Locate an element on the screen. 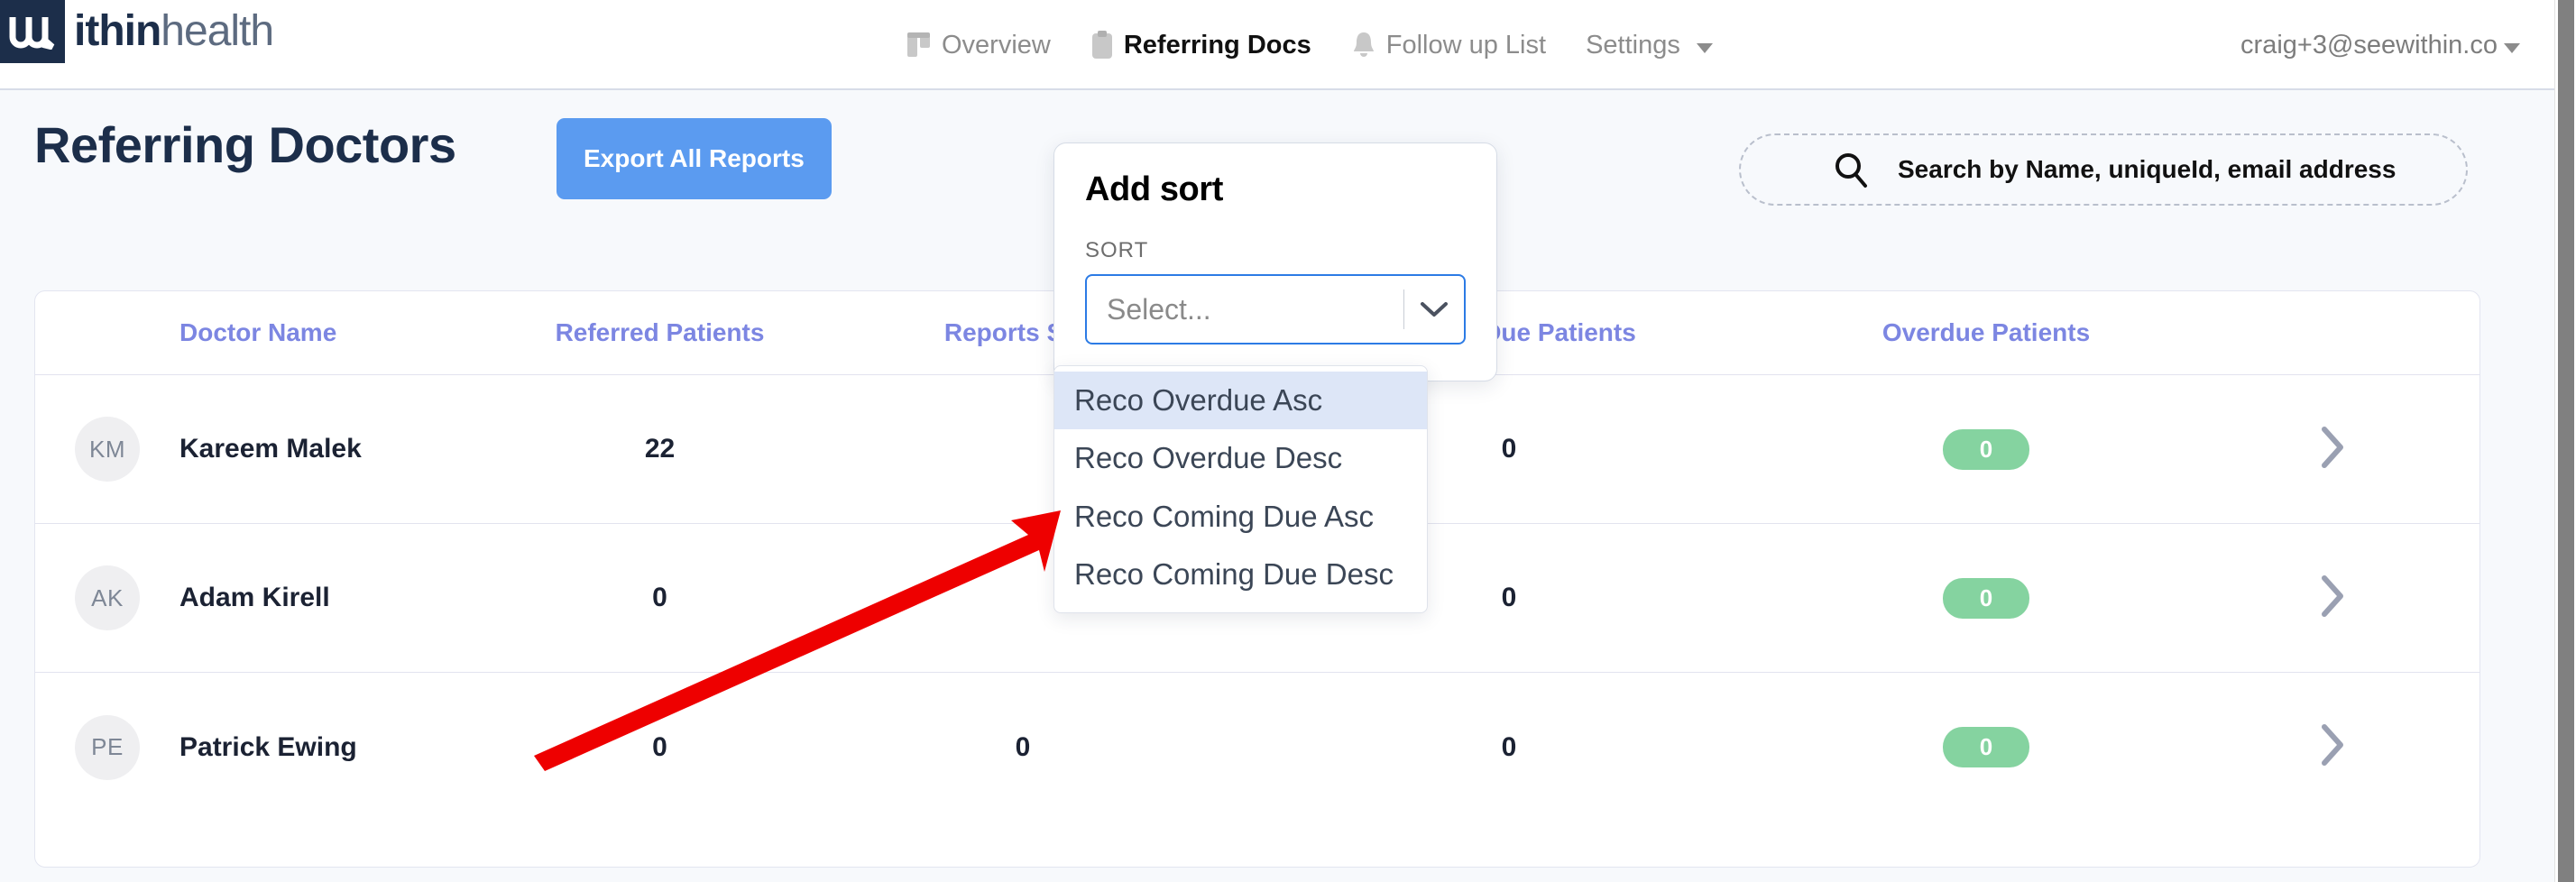 The height and width of the screenshot is (882, 2576). export-all-reports-button: Export All Reports is located at coordinates (694, 158).